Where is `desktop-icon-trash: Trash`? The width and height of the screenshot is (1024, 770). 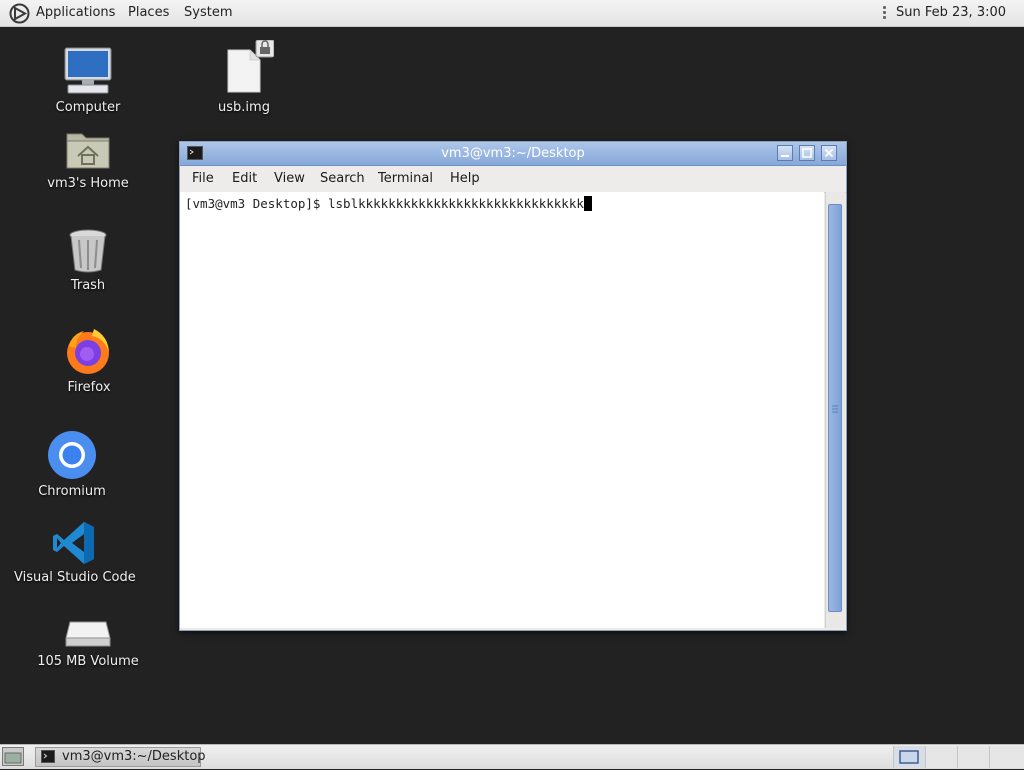
desktop-icon-trash: Trash is located at coordinates (88, 260).